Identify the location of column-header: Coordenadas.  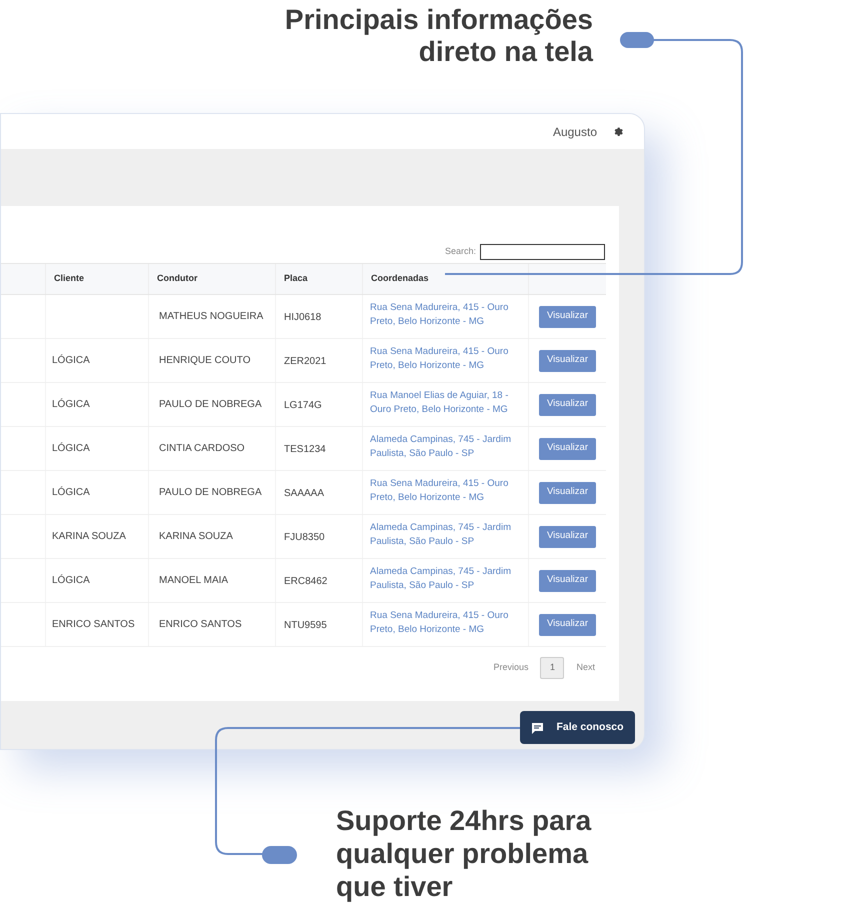
(400, 279).